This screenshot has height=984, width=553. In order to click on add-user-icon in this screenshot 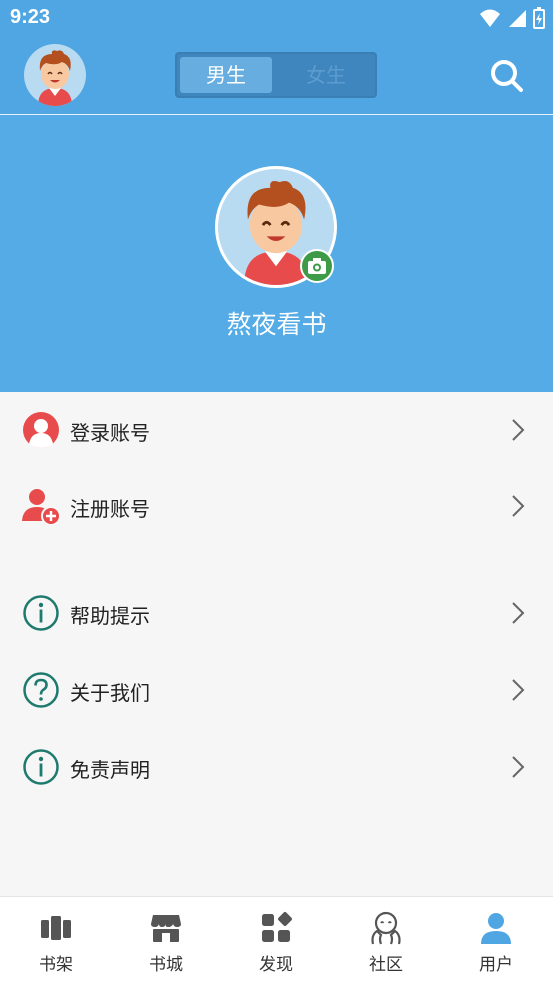, I will do `click(41, 507)`.